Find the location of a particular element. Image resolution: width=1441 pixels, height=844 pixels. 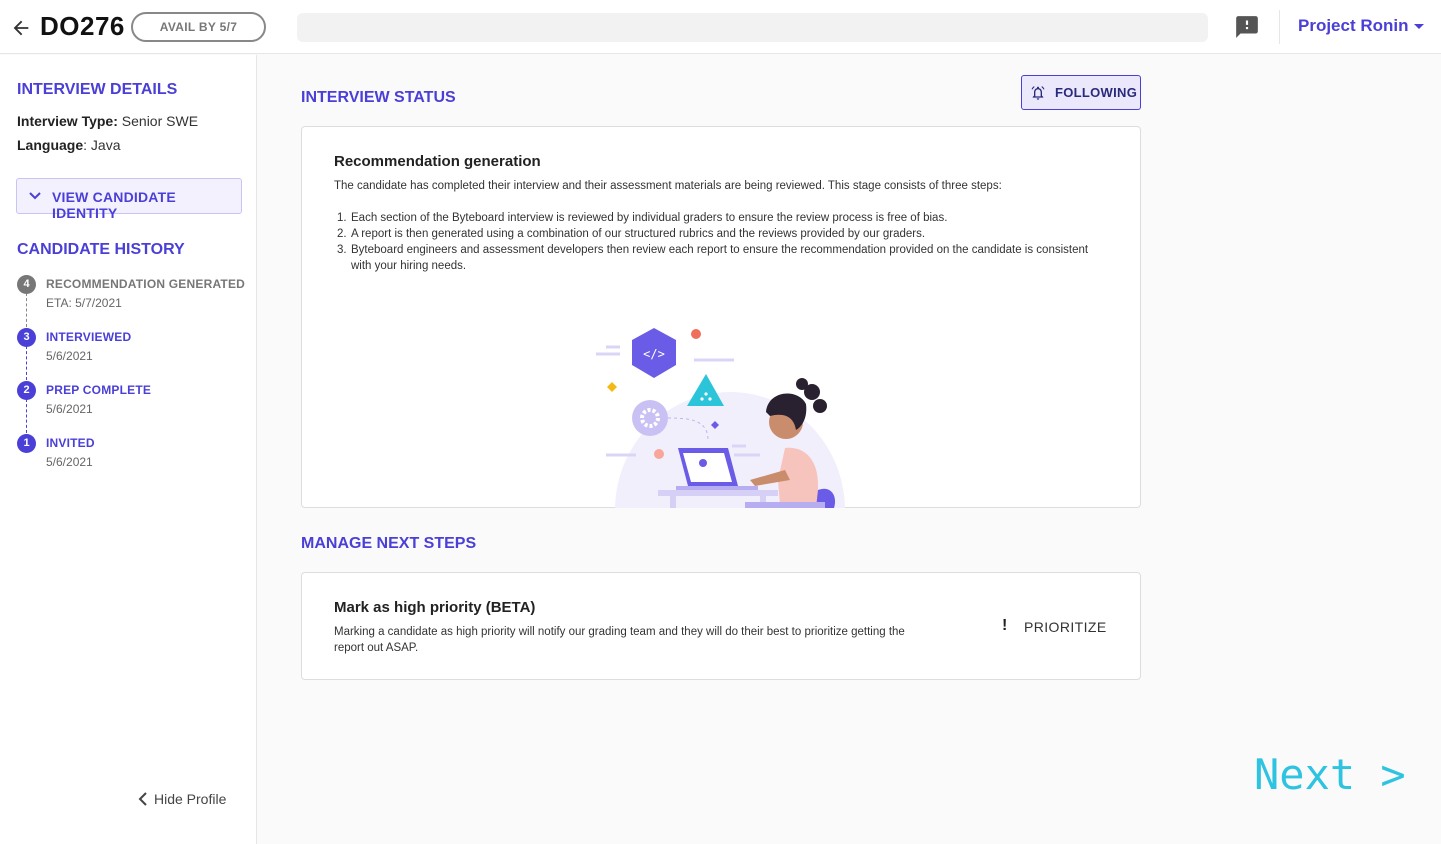

manage-next-steps-title: MANAGE NEXT STEPS is located at coordinates (389, 543).